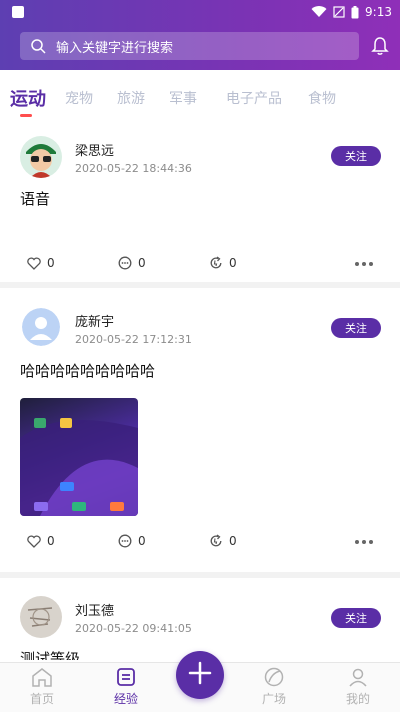 The height and width of the screenshot is (712, 400). I want to click on search-placeholder: 输入关键字进行搜索, so click(115, 48).